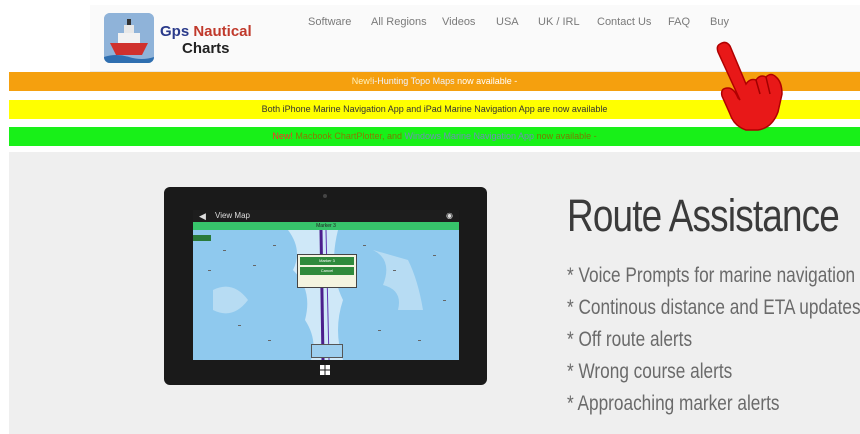  I want to click on windows-logo-icon, so click(325, 370).